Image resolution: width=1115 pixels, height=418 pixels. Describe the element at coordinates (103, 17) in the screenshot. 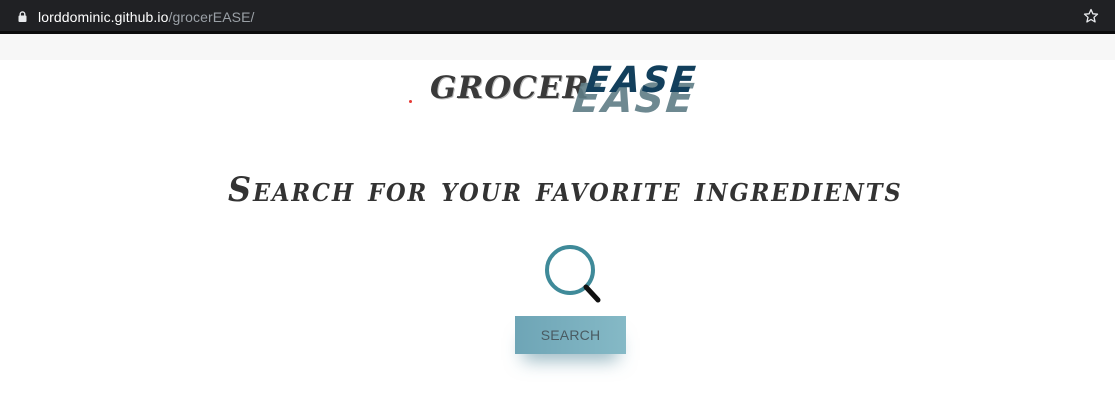

I see `url-host: lorddominic.github.io` at that location.